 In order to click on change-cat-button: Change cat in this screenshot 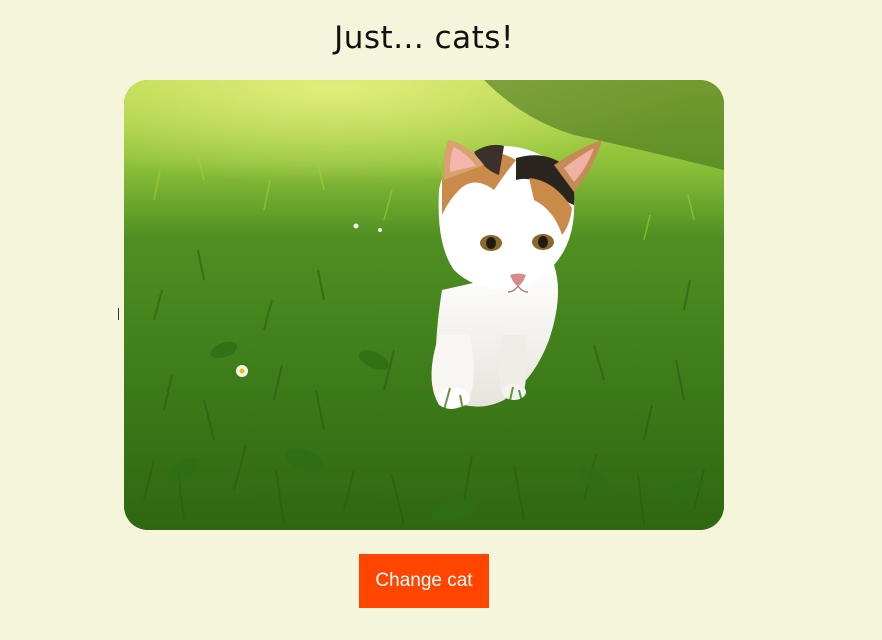, I will do `click(424, 581)`.